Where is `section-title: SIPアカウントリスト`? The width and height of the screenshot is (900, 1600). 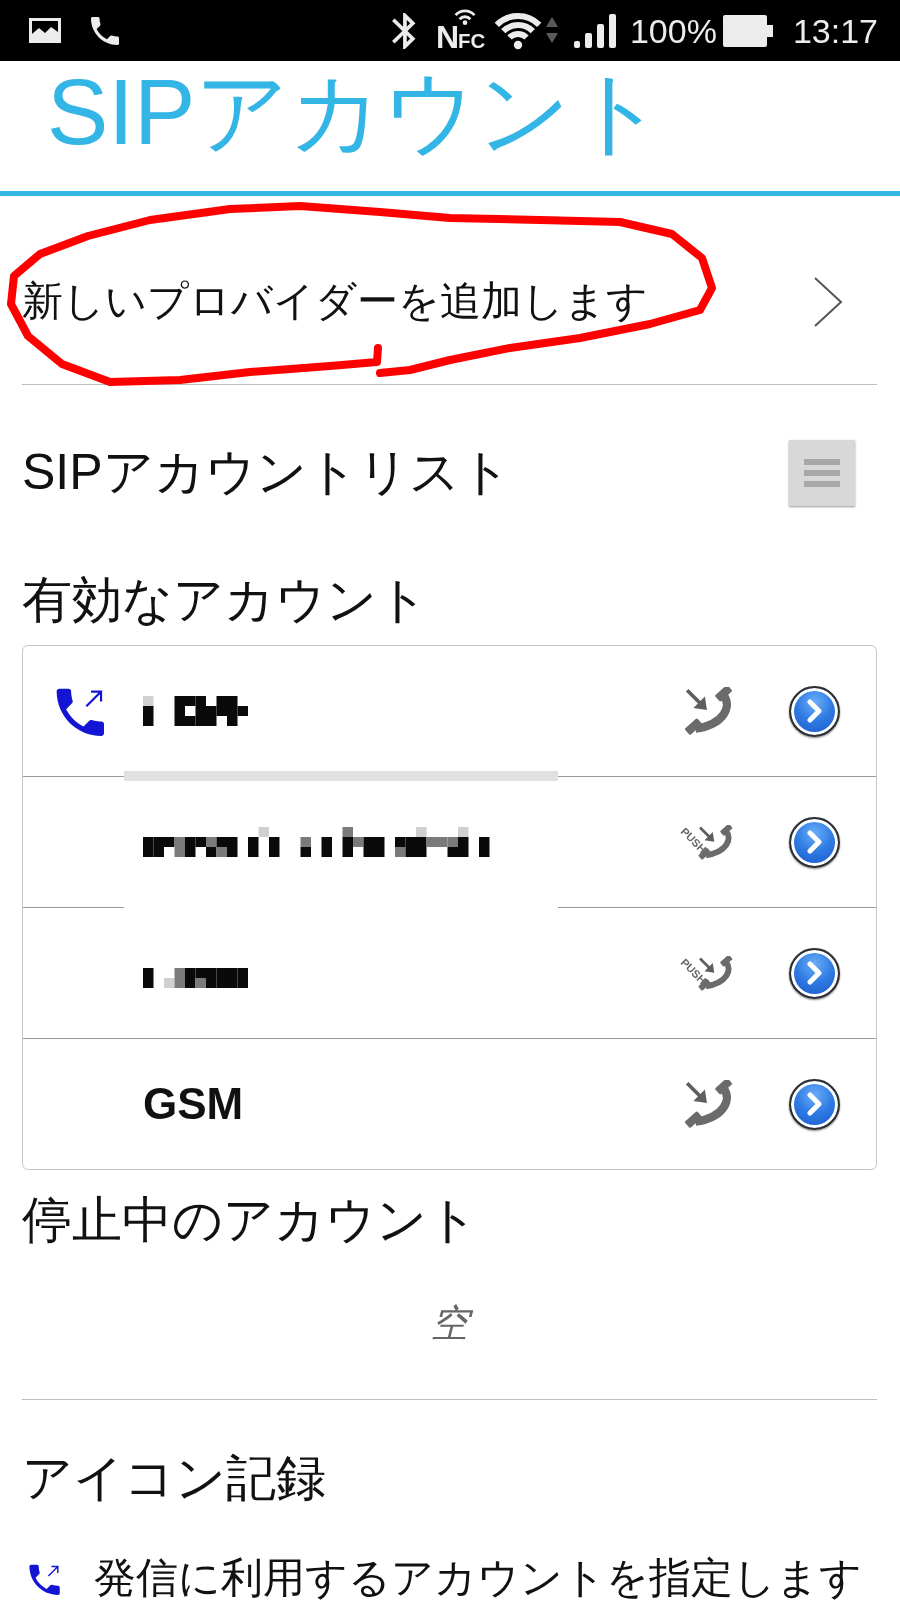
section-title: SIPアカウントリスト is located at coordinates (266, 472).